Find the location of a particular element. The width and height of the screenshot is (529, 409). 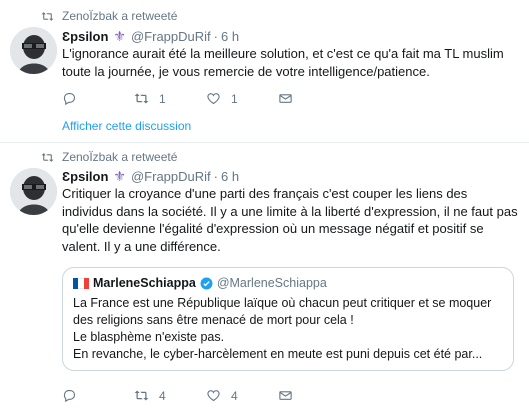

like-count: 1 is located at coordinates (234, 98).